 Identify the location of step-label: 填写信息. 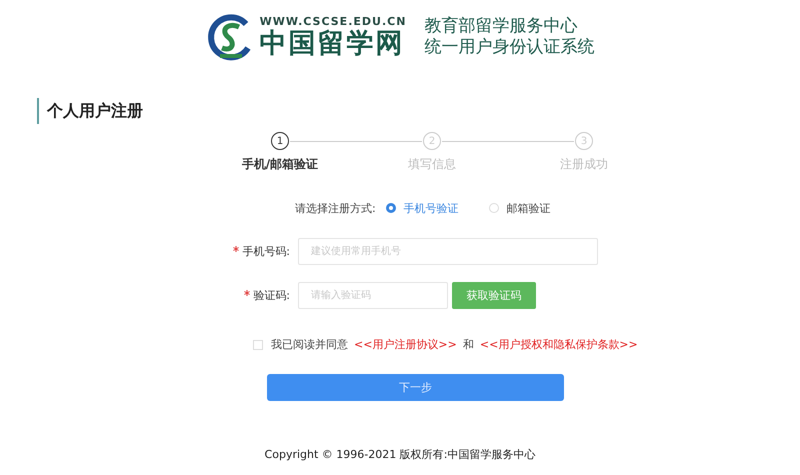
(432, 164).